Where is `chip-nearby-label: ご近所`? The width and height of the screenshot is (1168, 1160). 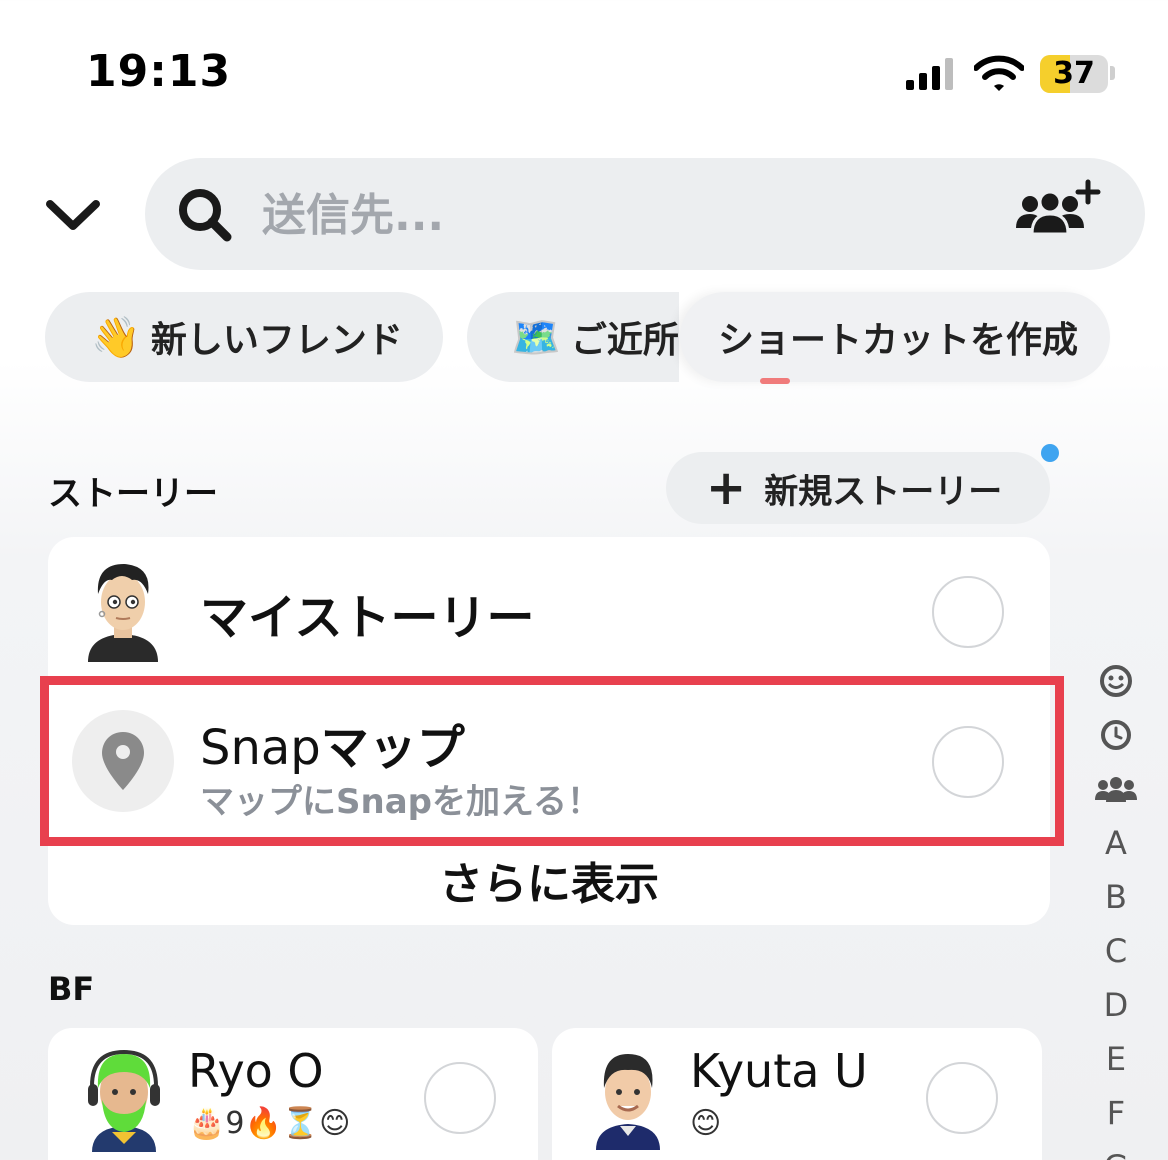
chip-nearby-label: ご近所 is located at coordinates (624, 340).